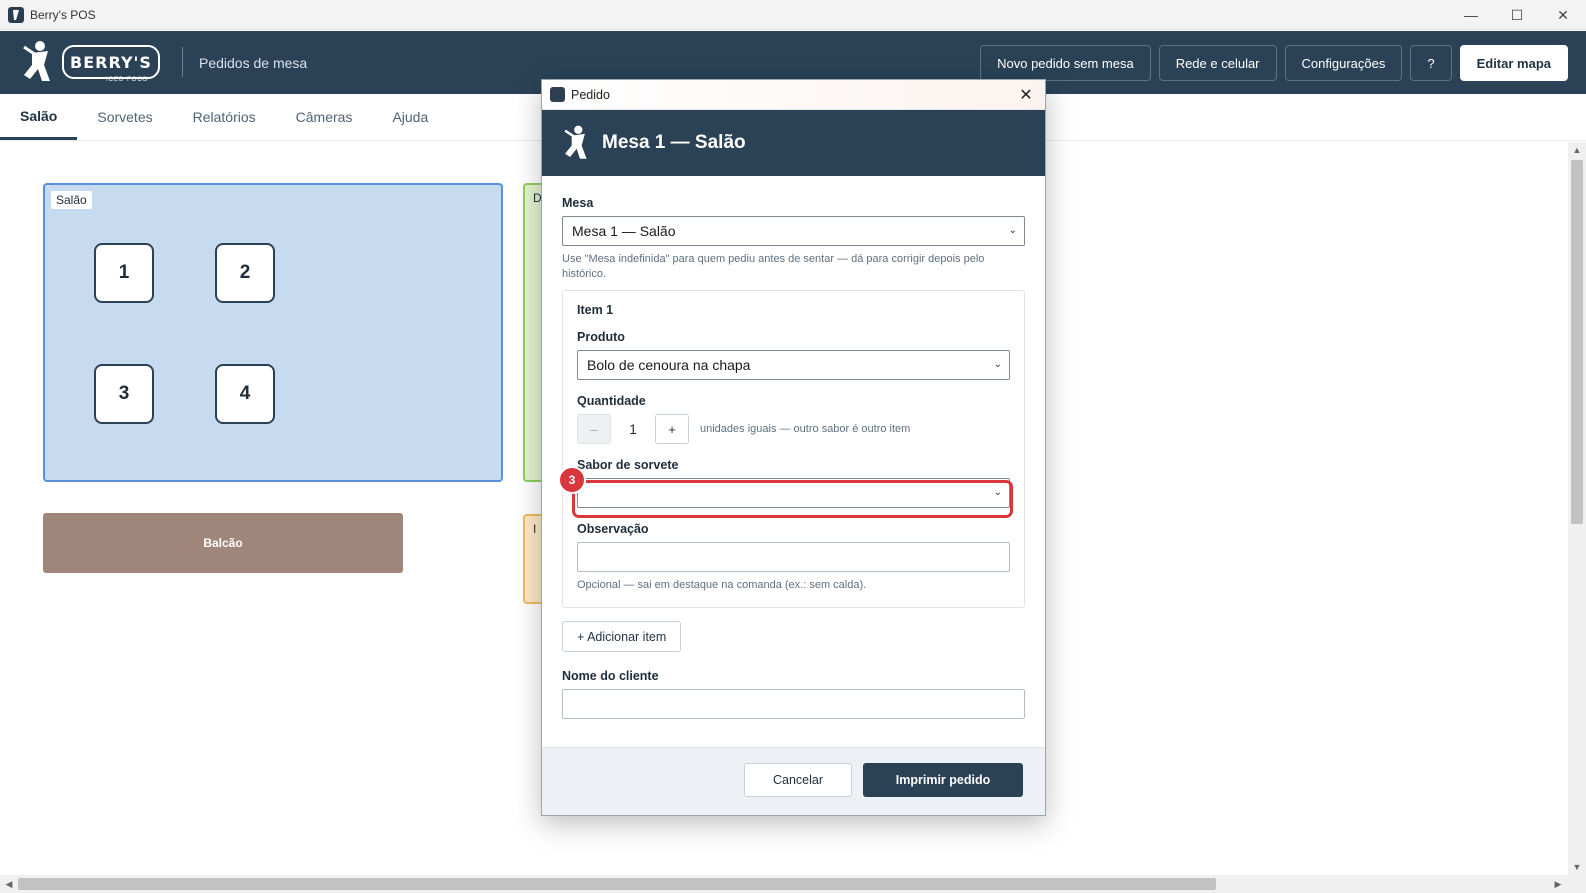  I want to click on dialog-close-icon: ✕, so click(1026, 95).